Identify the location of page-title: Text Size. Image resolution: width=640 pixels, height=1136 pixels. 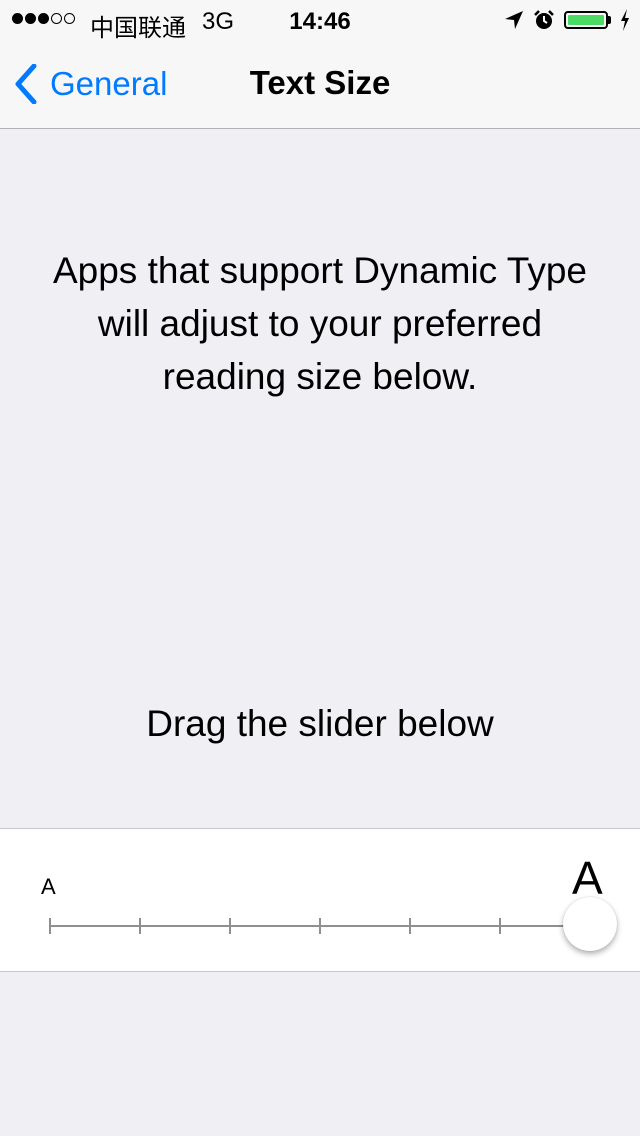
(320, 82).